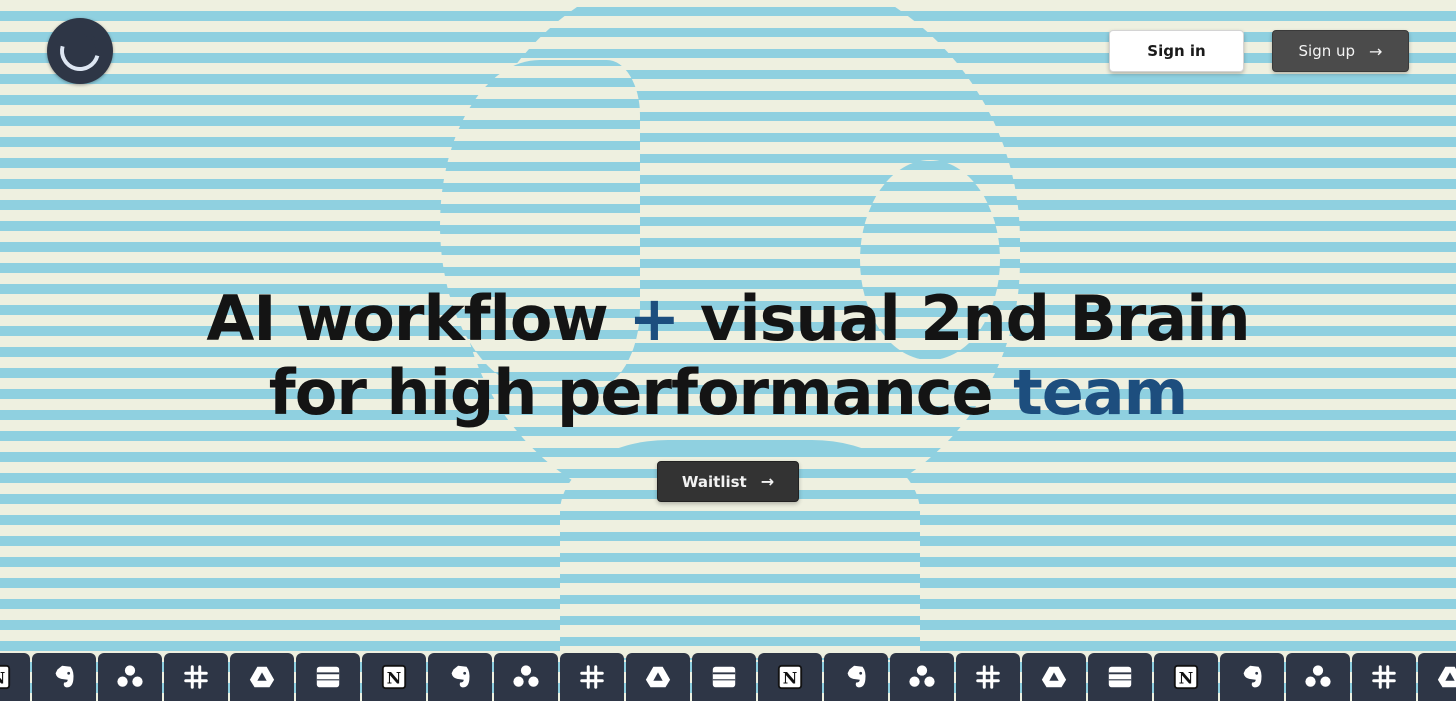 This screenshot has height=701, width=1456. I want to click on headline-line-2: for high performance team, so click(728, 393).